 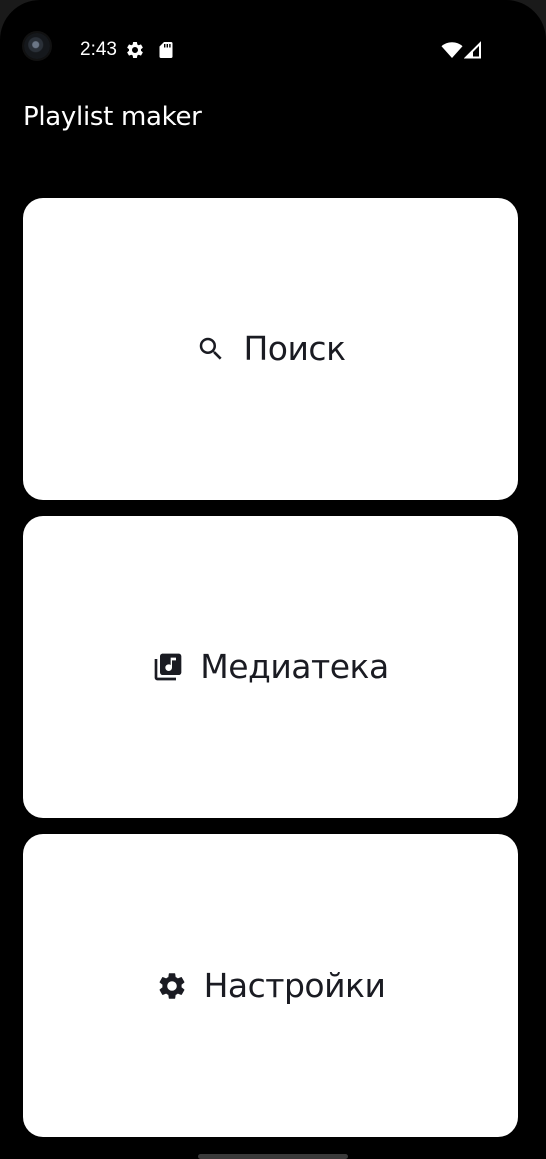 I want to click on music-library-icon, so click(x=168, y=667).